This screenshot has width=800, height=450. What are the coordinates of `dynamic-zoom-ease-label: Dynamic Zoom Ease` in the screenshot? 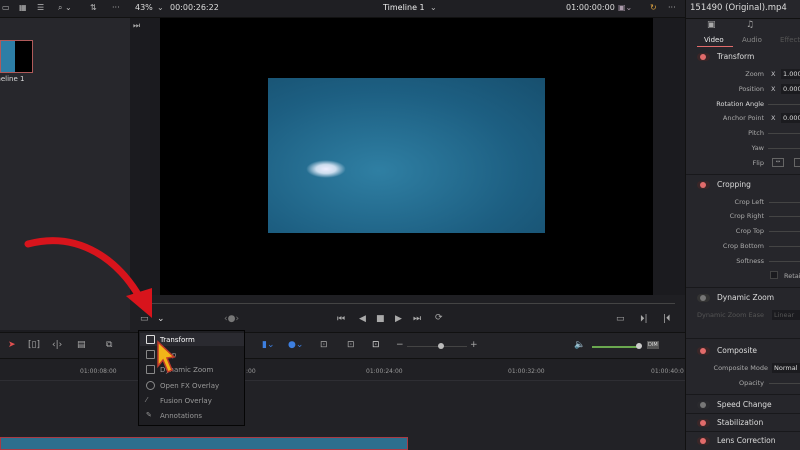 It's located at (730, 315).